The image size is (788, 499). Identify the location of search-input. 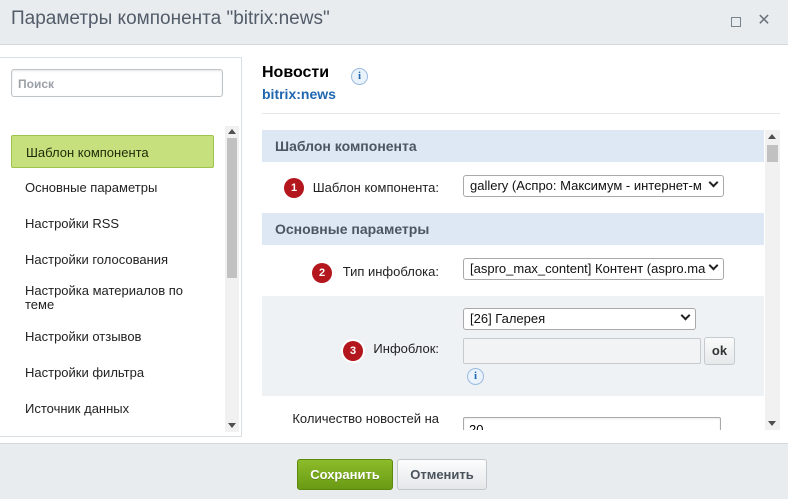
(117, 83).